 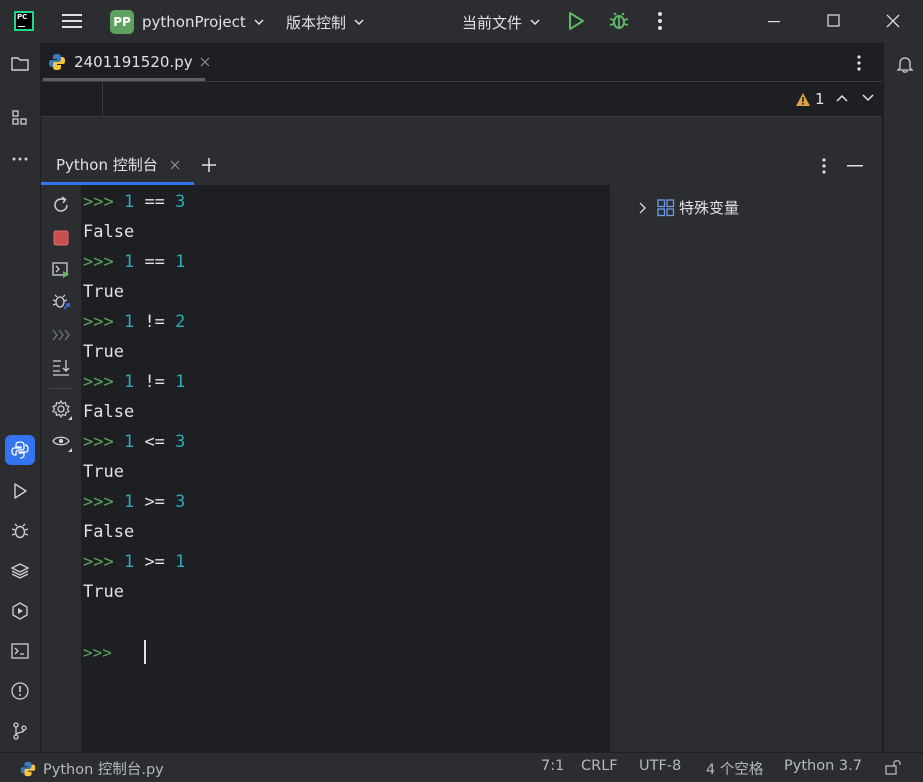 I want to click on previous-highlight-button, so click(x=842, y=98).